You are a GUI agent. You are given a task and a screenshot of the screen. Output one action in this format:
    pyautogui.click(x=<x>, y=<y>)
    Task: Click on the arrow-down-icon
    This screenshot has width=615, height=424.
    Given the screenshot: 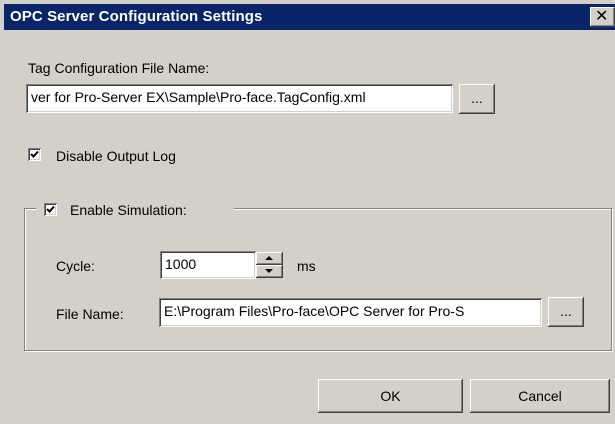 What is the action you would take?
    pyautogui.click(x=269, y=271)
    